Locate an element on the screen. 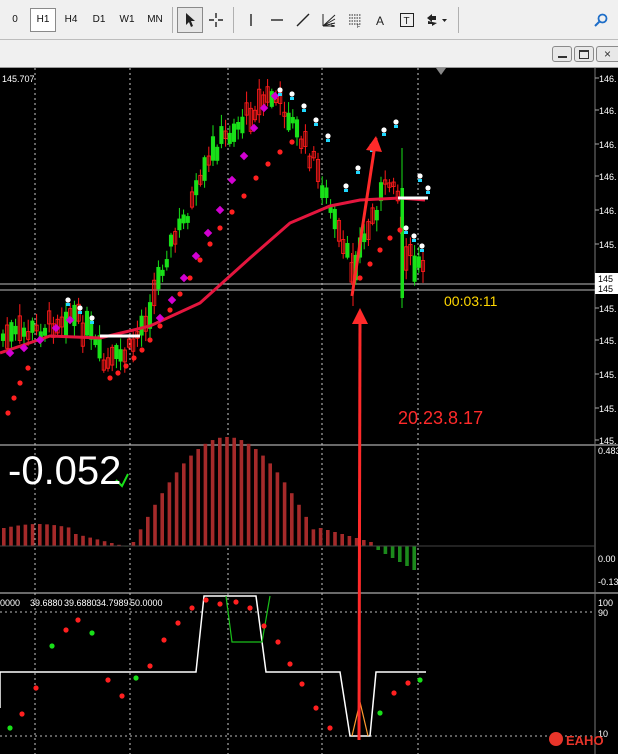 The width and height of the screenshot is (618, 754). text-tool: A is located at coordinates (381, 20).